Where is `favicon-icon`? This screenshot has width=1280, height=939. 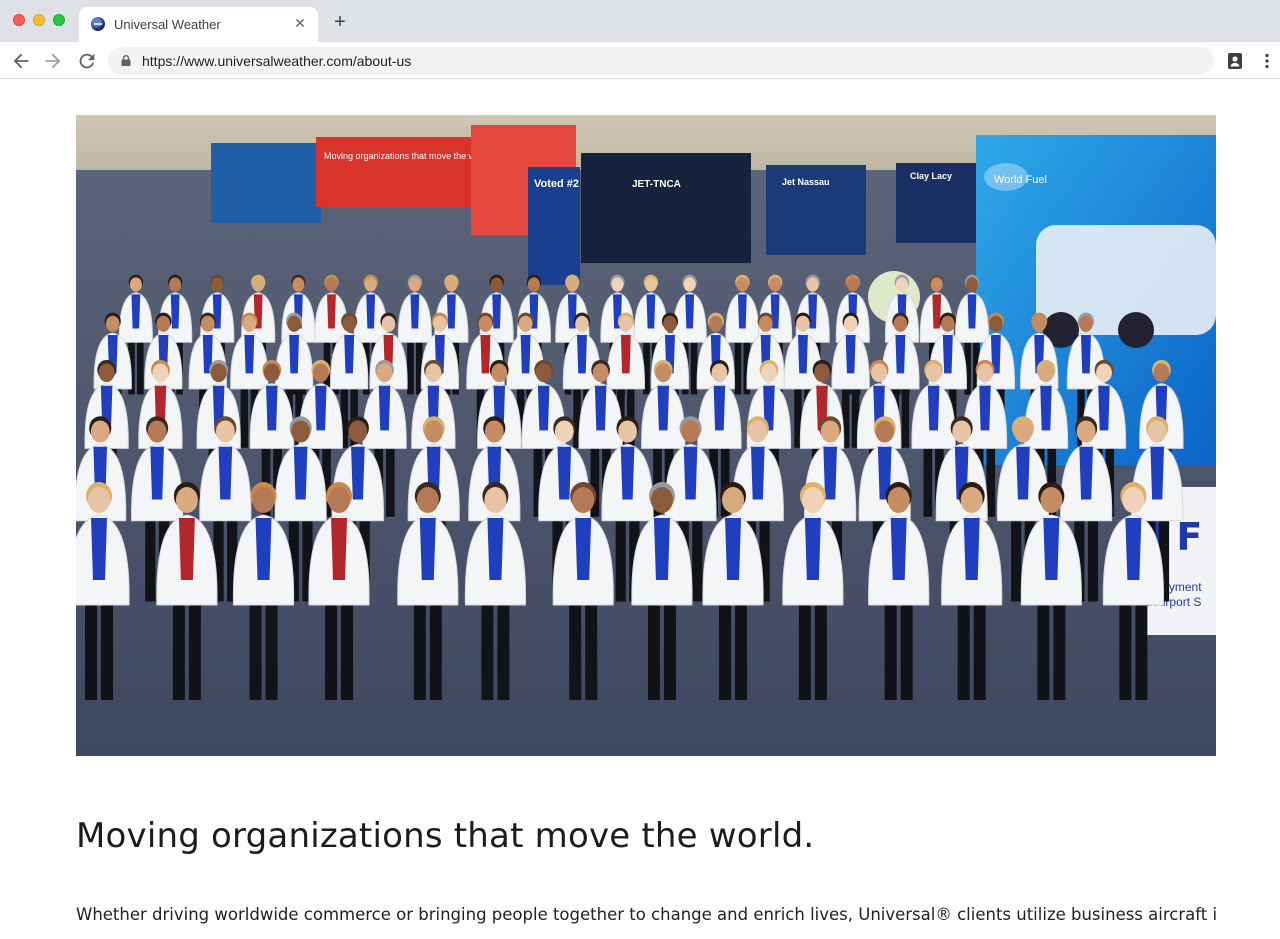 favicon-icon is located at coordinates (98, 24).